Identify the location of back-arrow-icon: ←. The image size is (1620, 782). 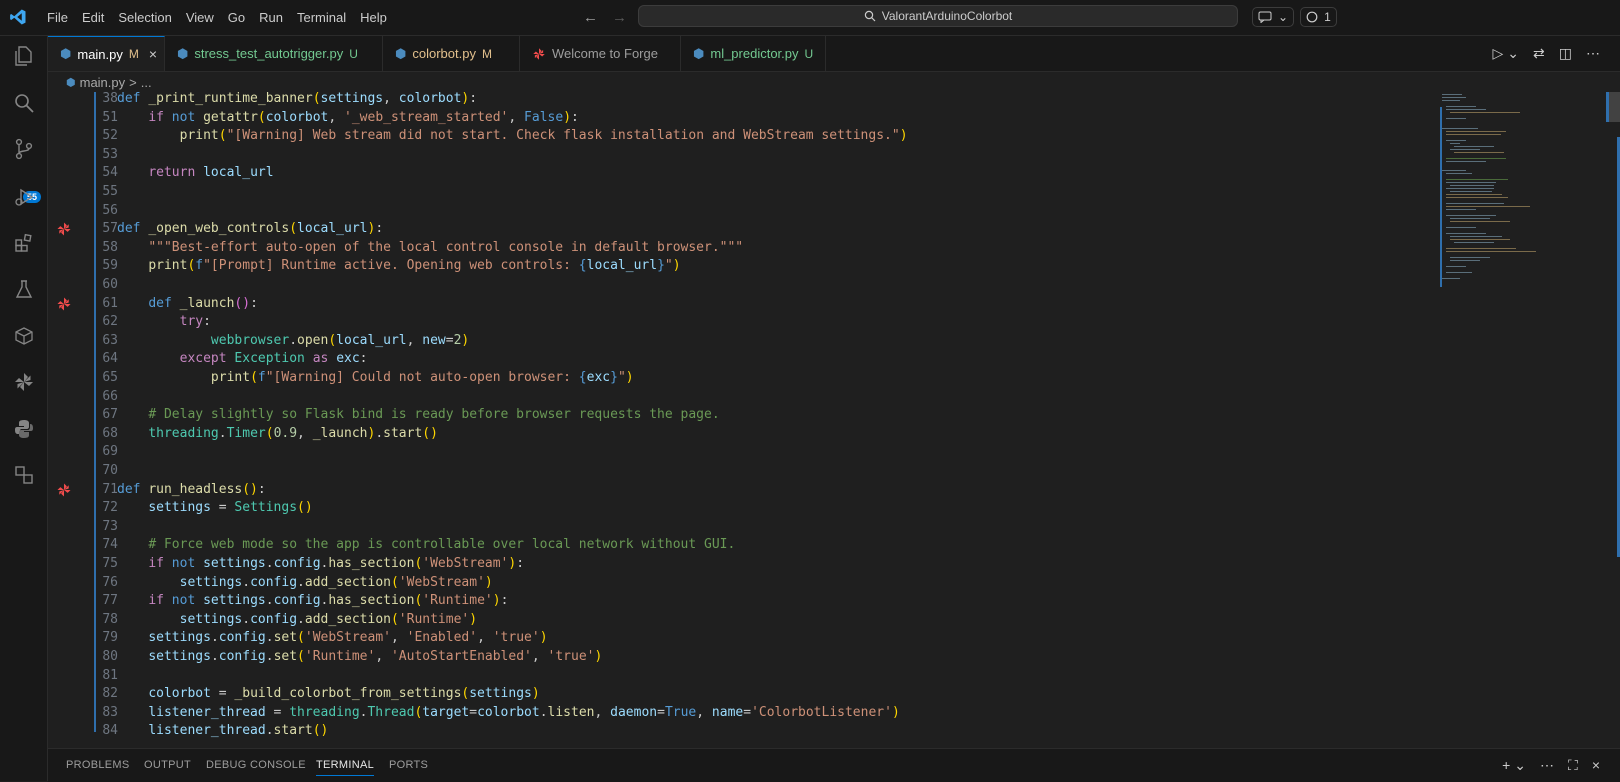
(590, 17).